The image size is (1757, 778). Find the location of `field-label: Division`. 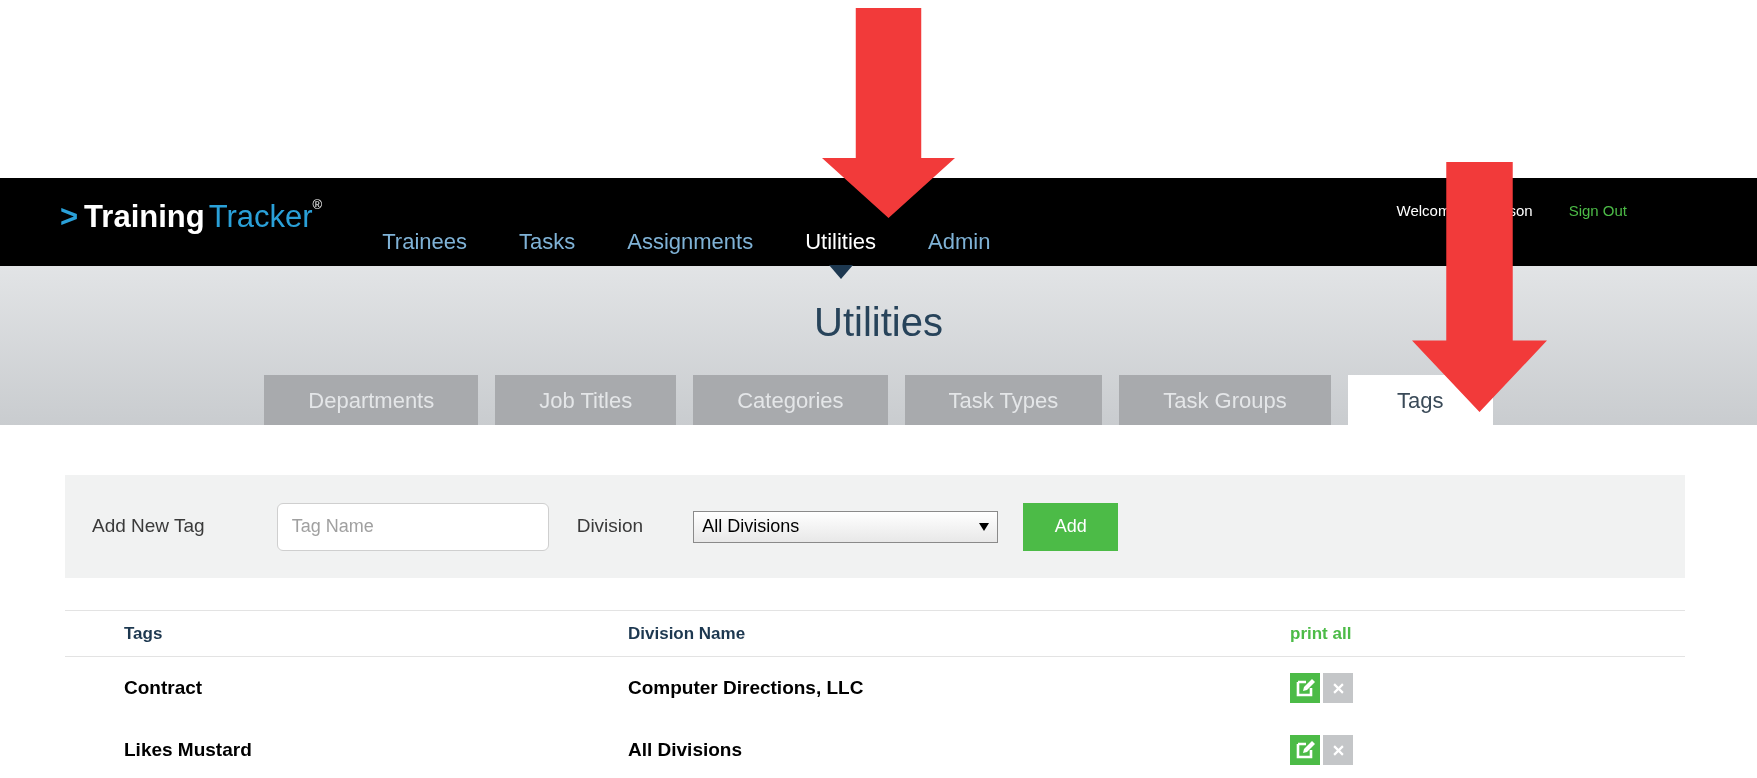

field-label: Division is located at coordinates (610, 526).